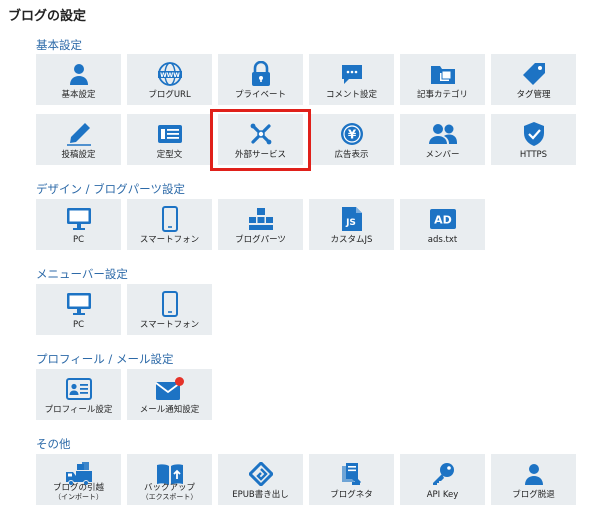 The width and height of the screenshot is (600, 523). I want to click on svg-text: WWW, so click(170, 75).